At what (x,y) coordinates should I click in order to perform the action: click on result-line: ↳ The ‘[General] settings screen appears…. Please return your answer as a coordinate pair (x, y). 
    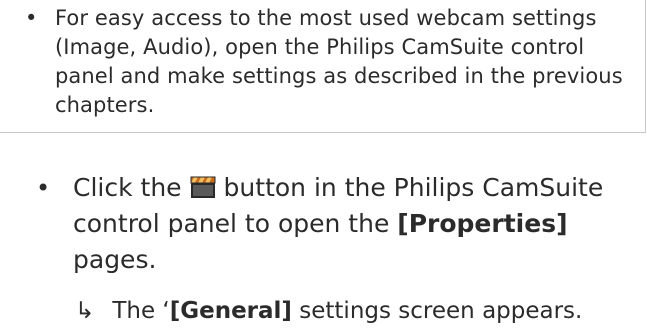
    Looking at the image, I should click on (328, 311).